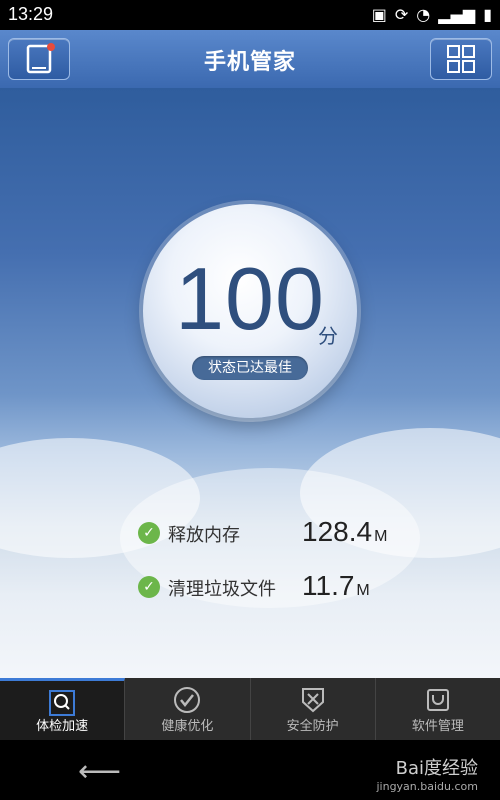  What do you see at coordinates (423, 14) in the screenshot?
I see `wifi-icon: ◔` at bounding box center [423, 14].